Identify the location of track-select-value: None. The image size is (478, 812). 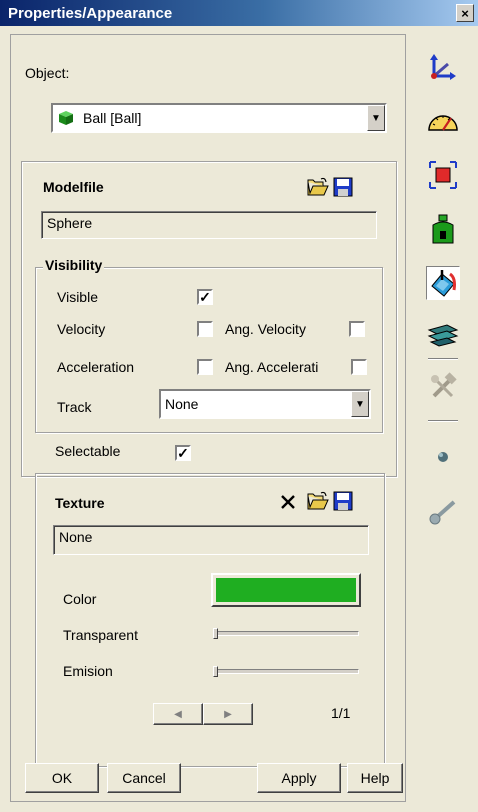
(182, 404).